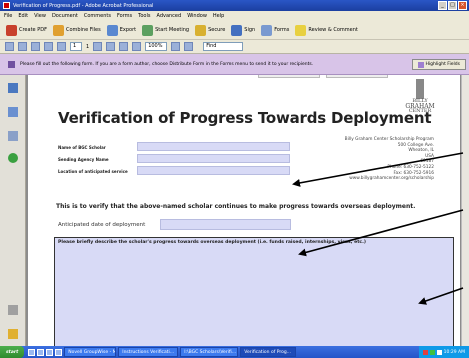  Describe the element at coordinates (13, 310) in the screenshot. I see `attachments-icon` at that location.